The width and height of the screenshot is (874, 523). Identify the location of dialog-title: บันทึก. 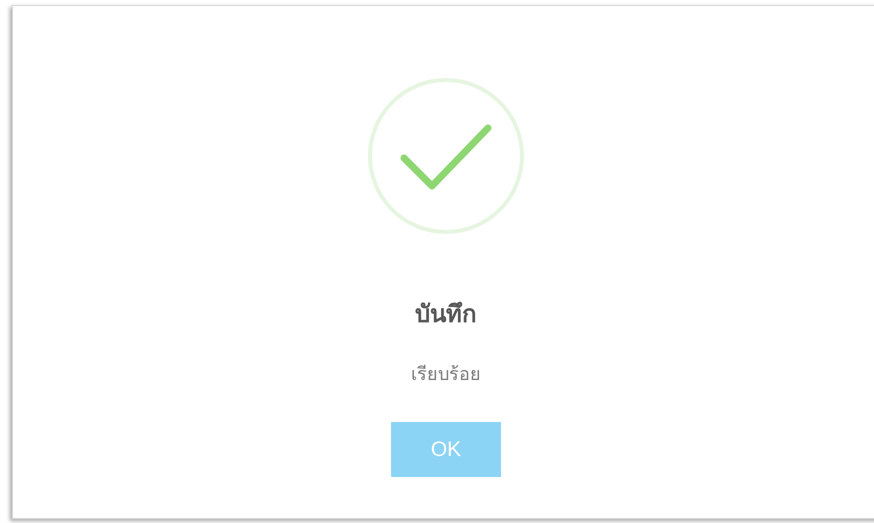
(446, 314).